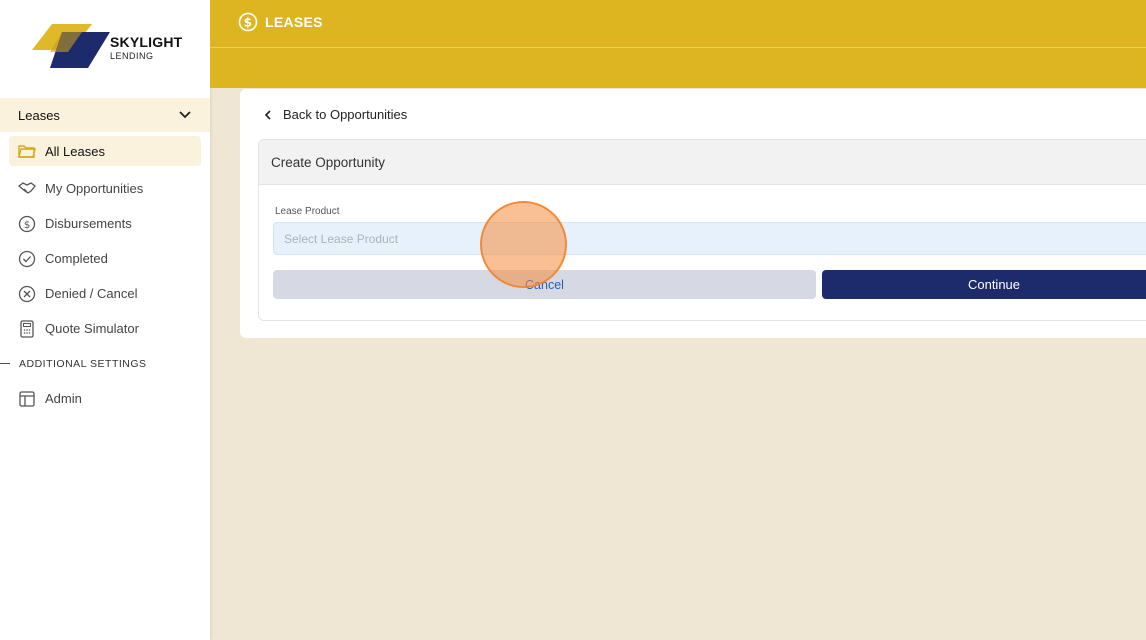 The height and width of the screenshot is (640, 1146). What do you see at coordinates (92, 328) in the screenshot?
I see `sidebar-item-label: Quote Simulator` at bounding box center [92, 328].